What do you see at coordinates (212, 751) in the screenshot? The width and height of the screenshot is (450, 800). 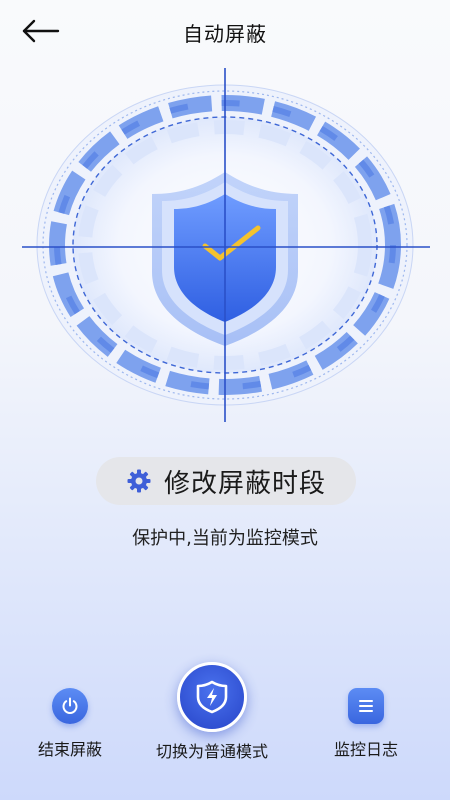 I see `switch-mode-label: 切换为普通模式` at bounding box center [212, 751].